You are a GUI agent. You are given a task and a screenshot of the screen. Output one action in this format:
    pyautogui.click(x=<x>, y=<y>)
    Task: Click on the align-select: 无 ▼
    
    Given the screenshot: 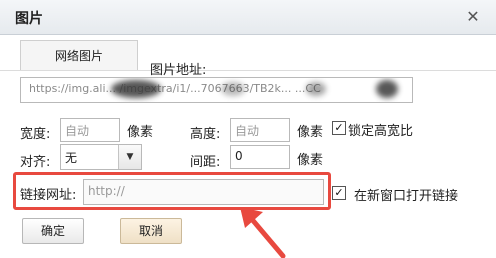 What is the action you would take?
    pyautogui.click(x=101, y=157)
    